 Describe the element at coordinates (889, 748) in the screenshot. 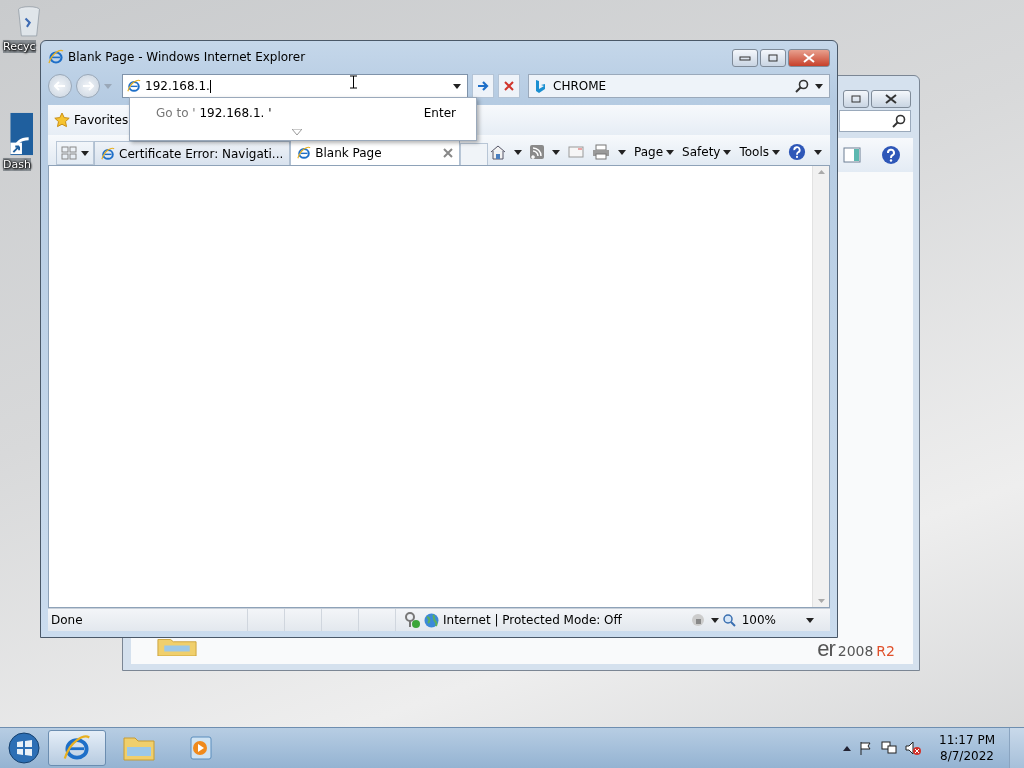

I see `network-icon` at that location.